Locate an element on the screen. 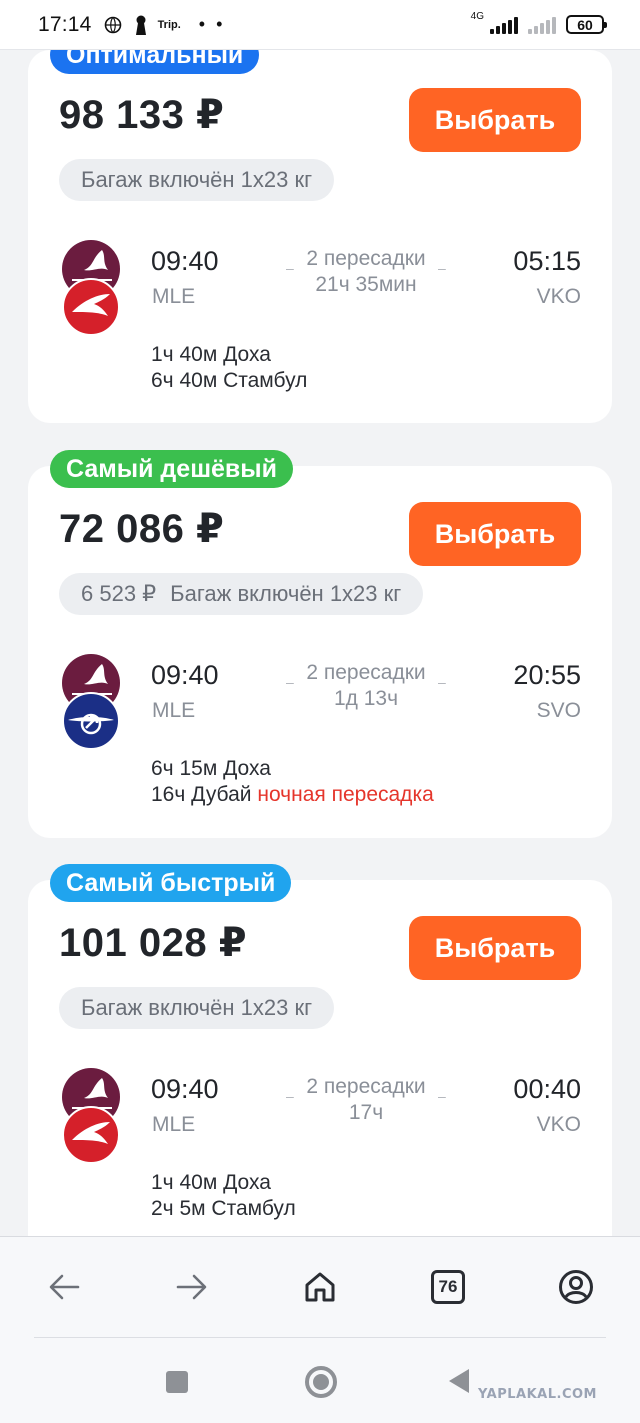  system-navigation-bar: YAPLAKAL.COM is located at coordinates (320, 1381).